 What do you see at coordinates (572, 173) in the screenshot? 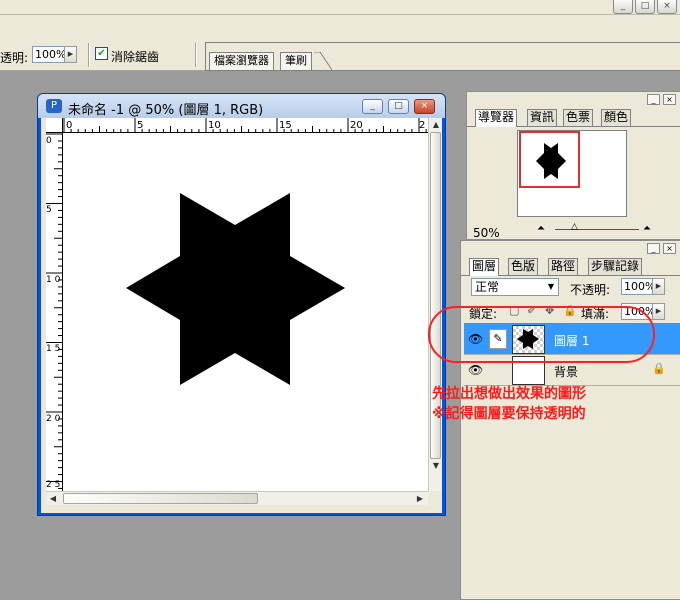
I see `navigator-preview` at bounding box center [572, 173].